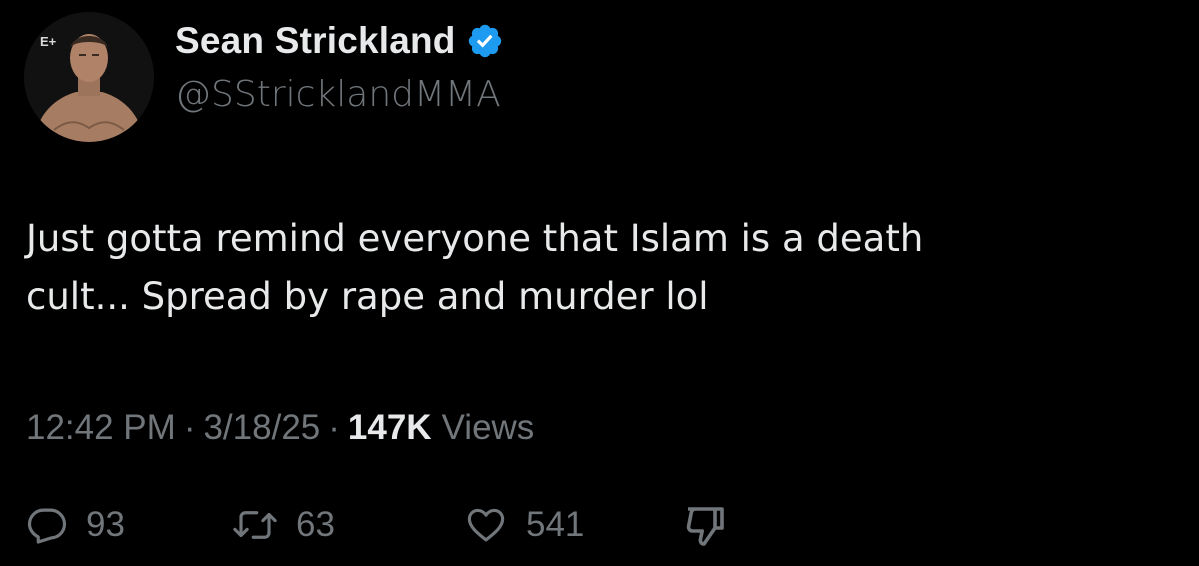 Image resolution: width=1199 pixels, height=566 pixels. I want to click on avatar: E+, so click(89, 77).